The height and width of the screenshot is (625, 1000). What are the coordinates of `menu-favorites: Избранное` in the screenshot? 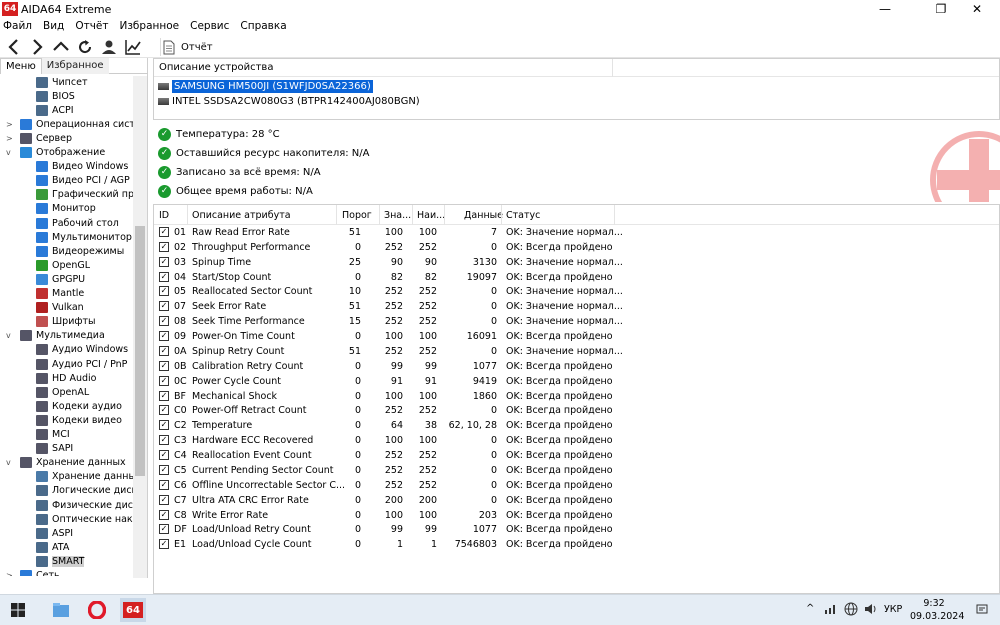 It's located at (149, 26).